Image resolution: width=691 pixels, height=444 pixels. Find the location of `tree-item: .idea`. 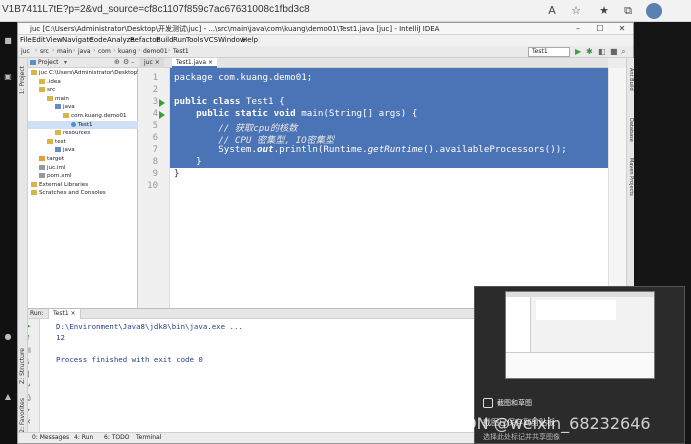

tree-item: .idea is located at coordinates (83, 82).